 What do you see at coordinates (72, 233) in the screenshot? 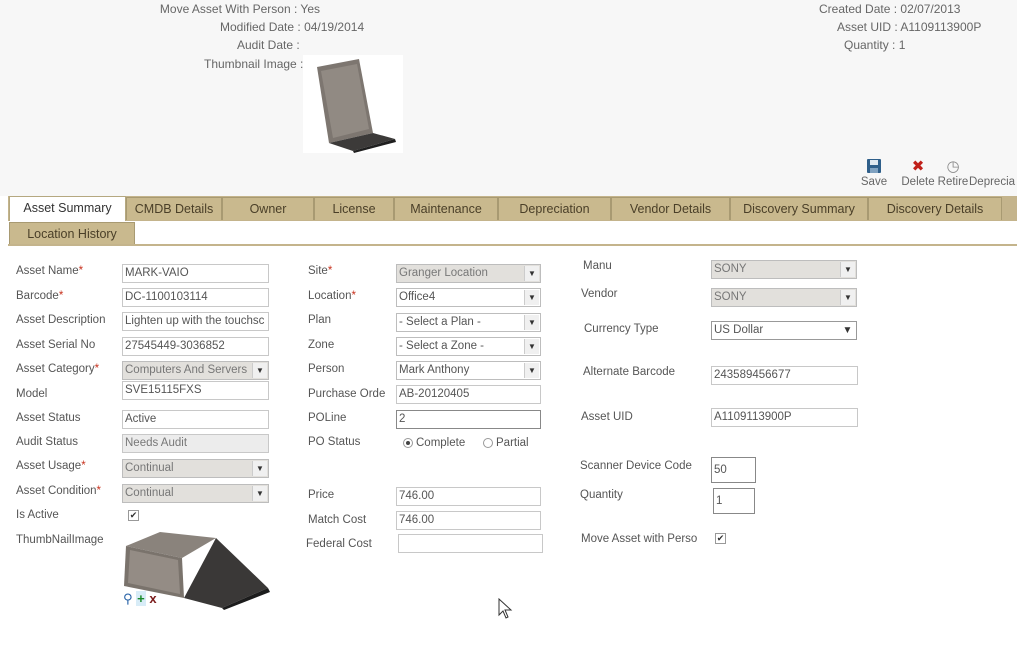
I see `tab-location-history: Location History` at bounding box center [72, 233].